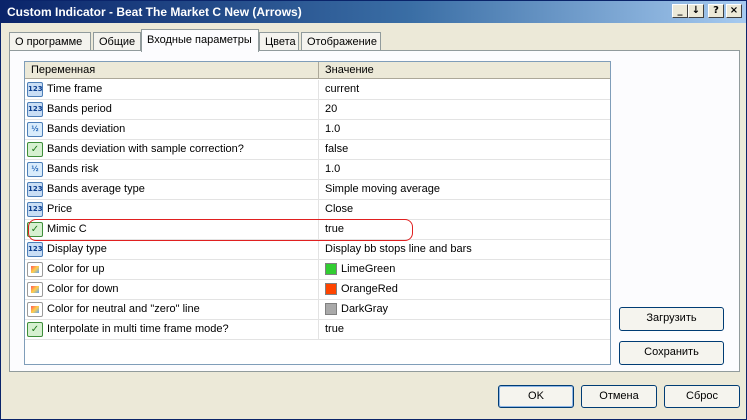  I want to click on variable-name: Price, so click(60, 209).